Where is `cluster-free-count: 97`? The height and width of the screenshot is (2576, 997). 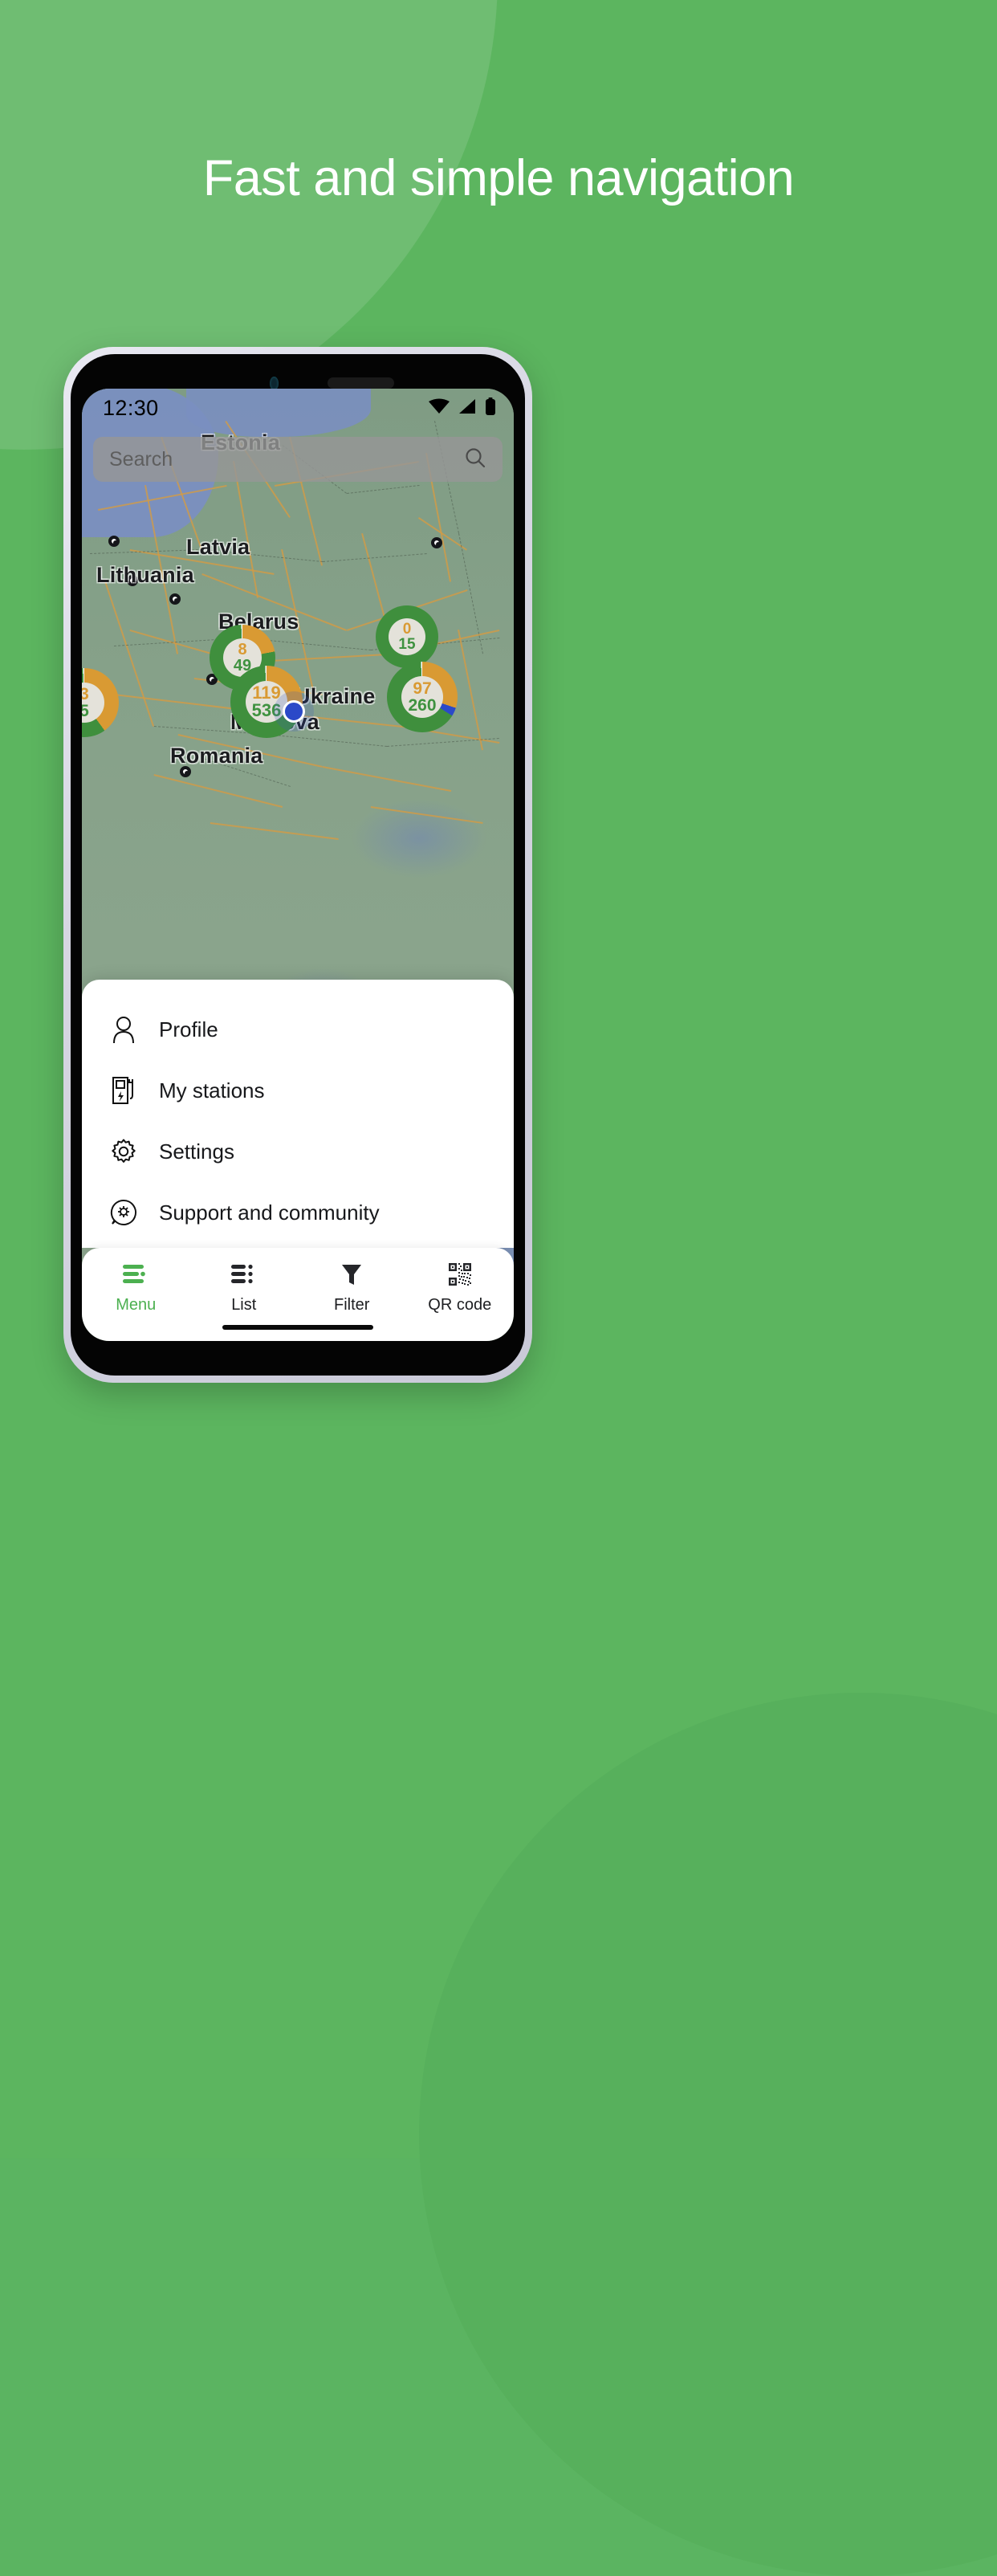 cluster-free-count: 97 is located at coordinates (423, 688).